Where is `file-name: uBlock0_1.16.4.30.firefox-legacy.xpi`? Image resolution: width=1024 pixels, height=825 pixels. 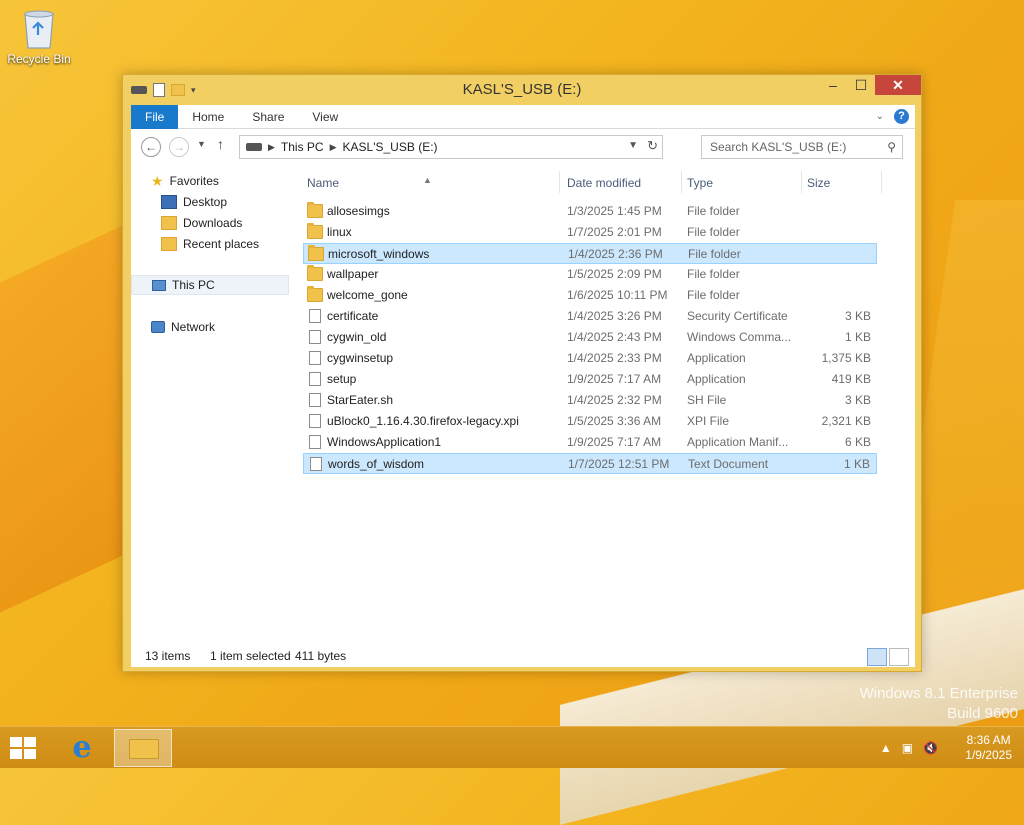 file-name: uBlock0_1.16.4.30.firefox-legacy.xpi is located at coordinates (423, 421).